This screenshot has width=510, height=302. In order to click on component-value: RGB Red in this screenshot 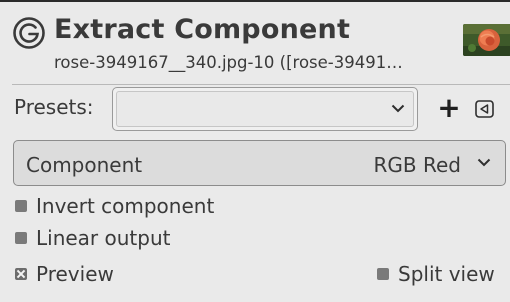, I will do `click(417, 165)`.